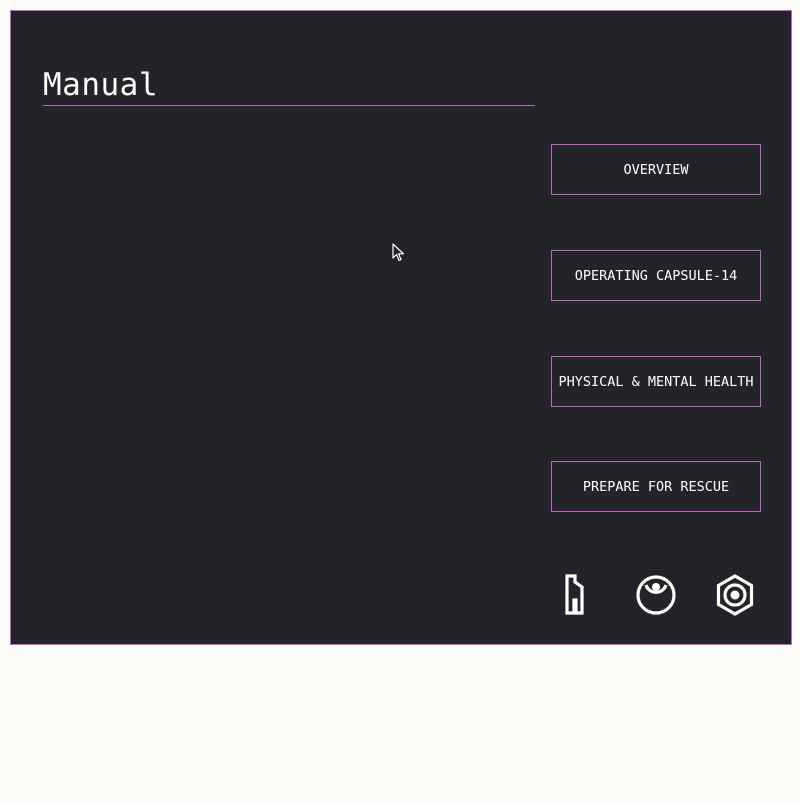 Image resolution: width=800 pixels, height=802 pixels. What do you see at coordinates (656, 169) in the screenshot?
I see `overview-button: OVERVIEW` at bounding box center [656, 169].